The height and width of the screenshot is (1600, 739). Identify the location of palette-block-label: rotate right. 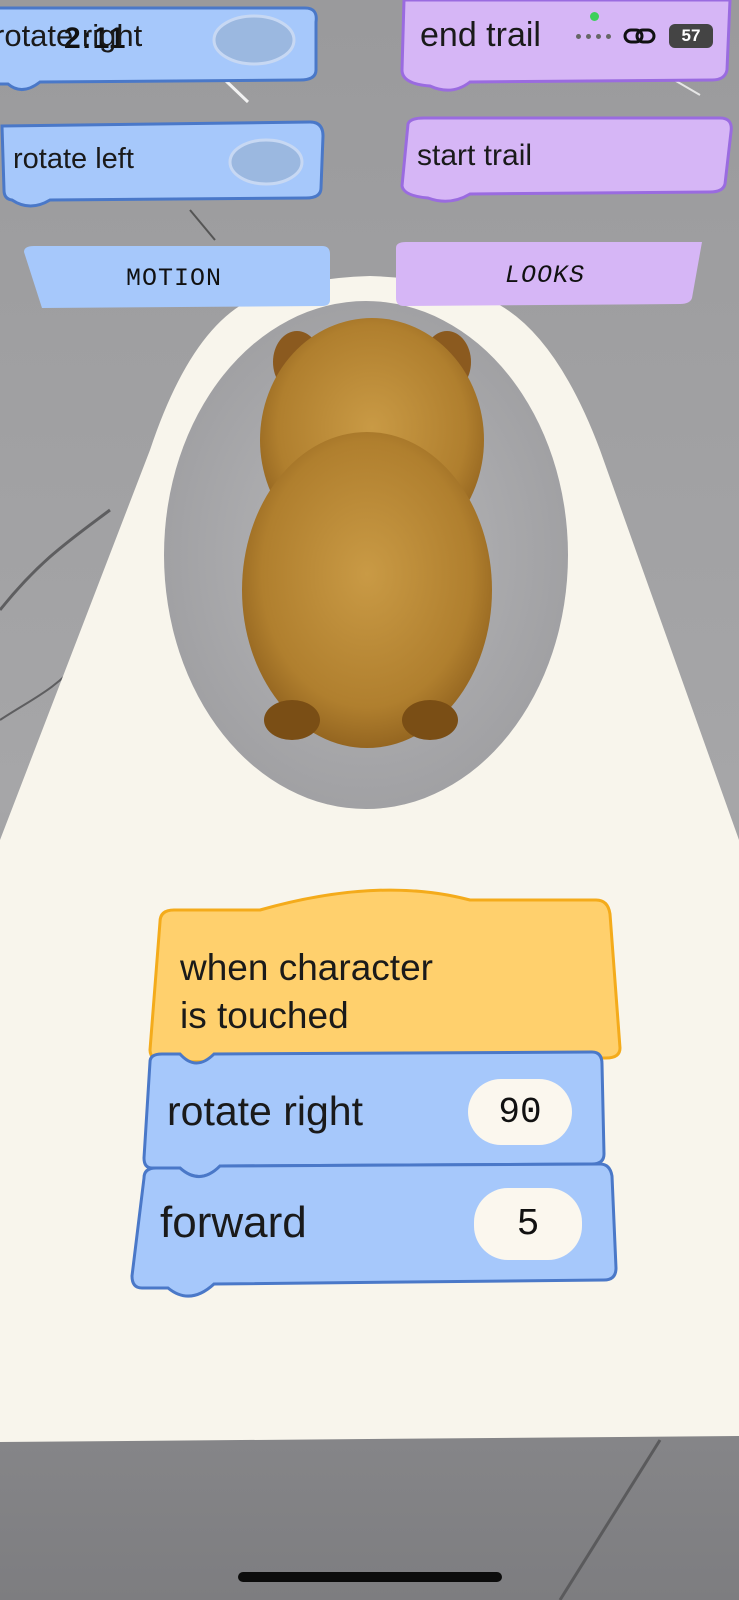
(71, 35).